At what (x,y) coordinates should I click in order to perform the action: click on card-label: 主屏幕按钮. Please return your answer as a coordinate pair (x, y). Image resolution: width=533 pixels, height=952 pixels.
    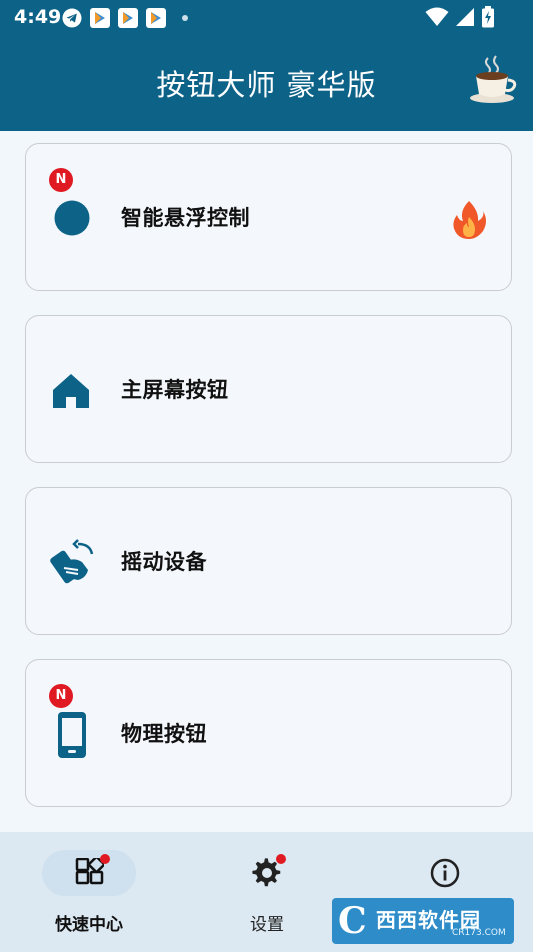
    Looking at the image, I should click on (175, 390).